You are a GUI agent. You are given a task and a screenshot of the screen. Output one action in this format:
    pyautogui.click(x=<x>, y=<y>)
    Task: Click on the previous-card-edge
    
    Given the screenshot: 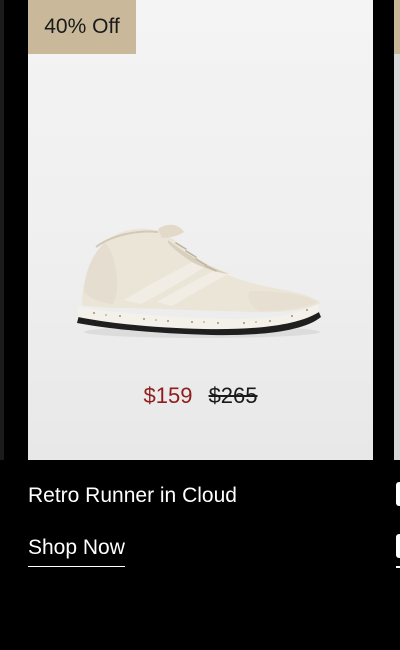 What is the action you would take?
    pyautogui.click(x=2, y=230)
    